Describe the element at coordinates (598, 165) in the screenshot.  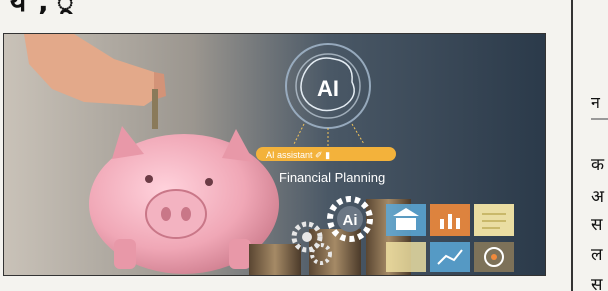
I see `side-column-line: क` at that location.